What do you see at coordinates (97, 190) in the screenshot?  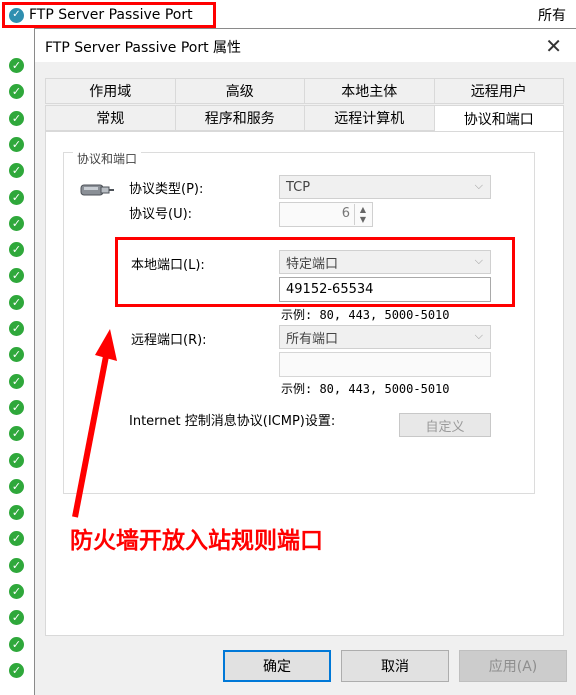 I see `network-cable-icon` at bounding box center [97, 190].